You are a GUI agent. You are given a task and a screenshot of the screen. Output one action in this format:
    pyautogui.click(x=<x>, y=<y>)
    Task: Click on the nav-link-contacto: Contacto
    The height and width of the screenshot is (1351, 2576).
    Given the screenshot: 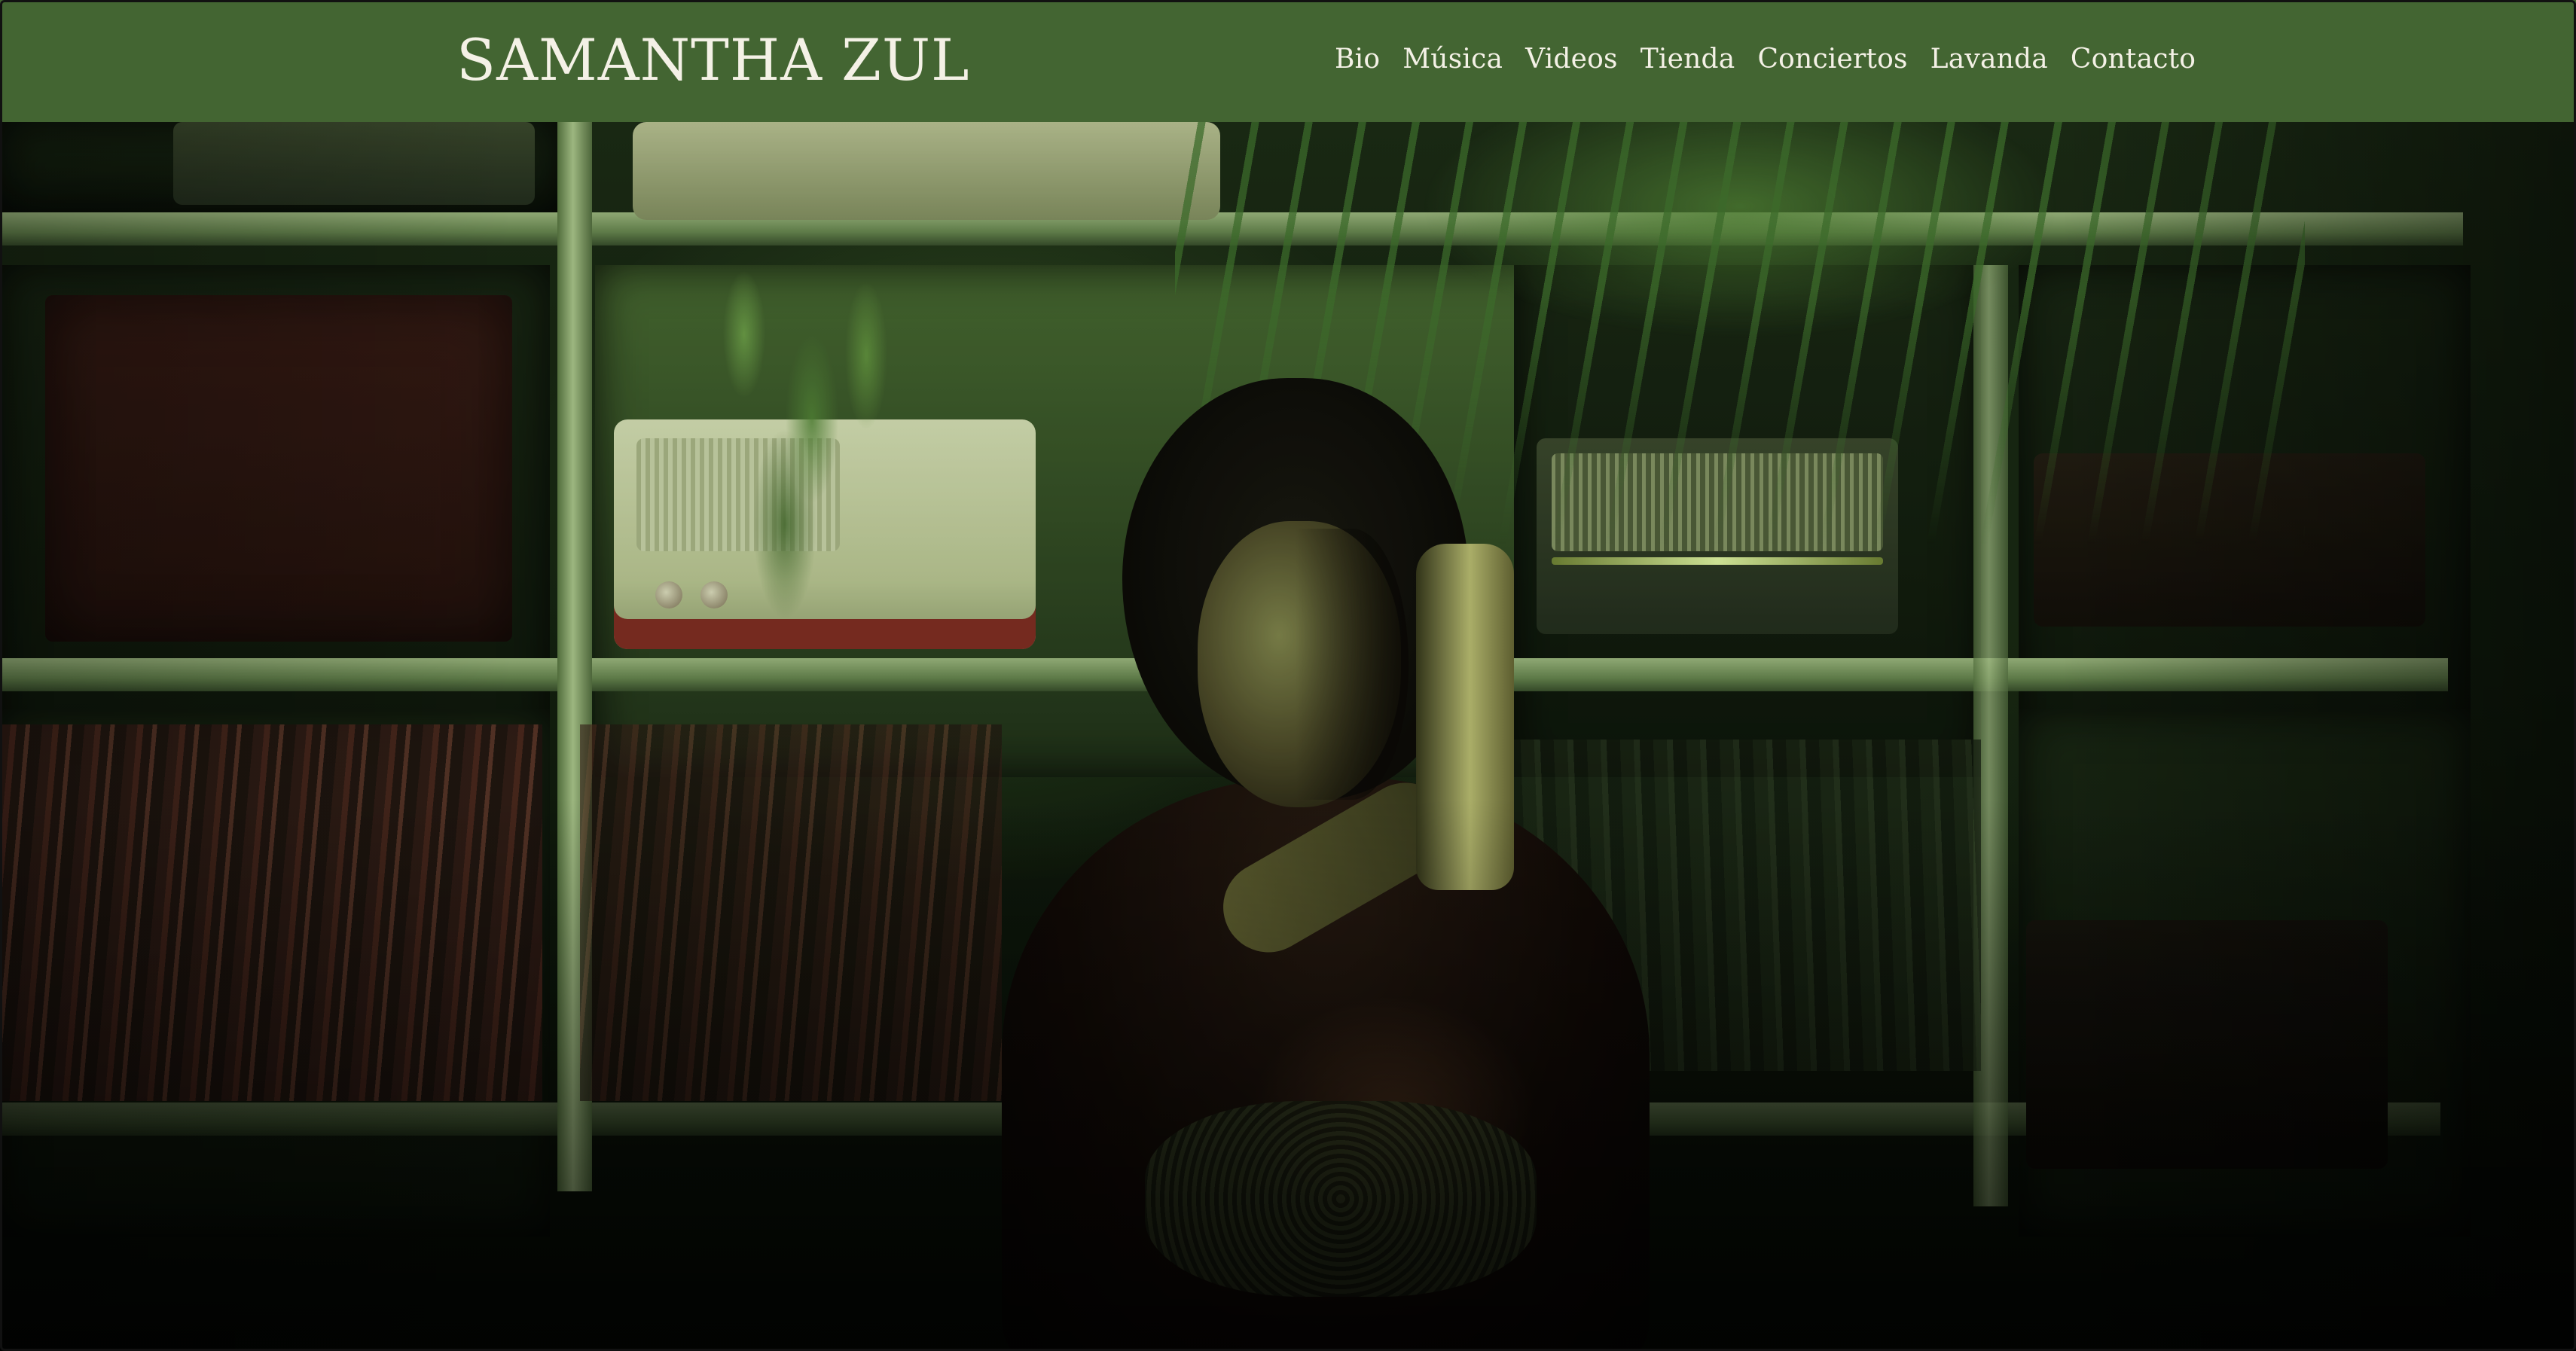 What is the action you would take?
    pyautogui.click(x=2133, y=59)
    